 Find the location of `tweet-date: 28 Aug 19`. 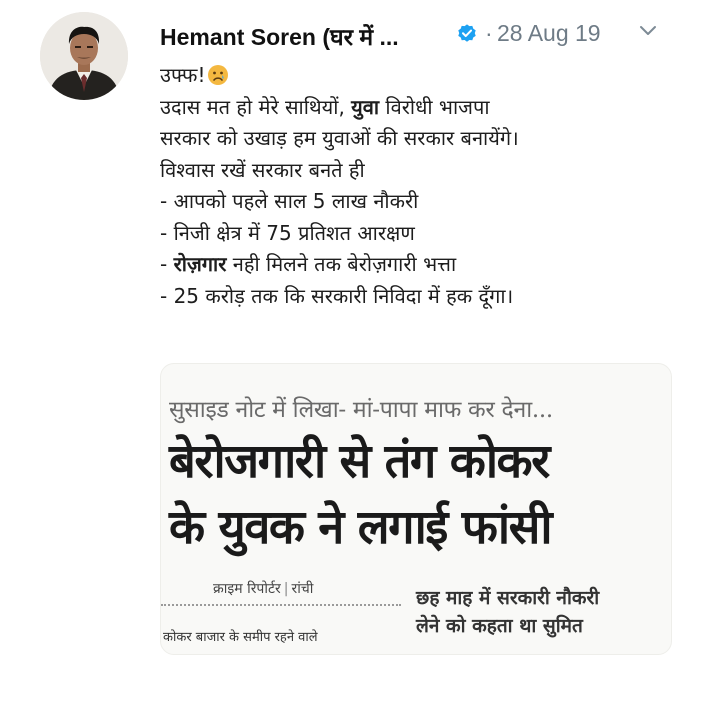

tweet-date: 28 Aug 19 is located at coordinates (549, 33).